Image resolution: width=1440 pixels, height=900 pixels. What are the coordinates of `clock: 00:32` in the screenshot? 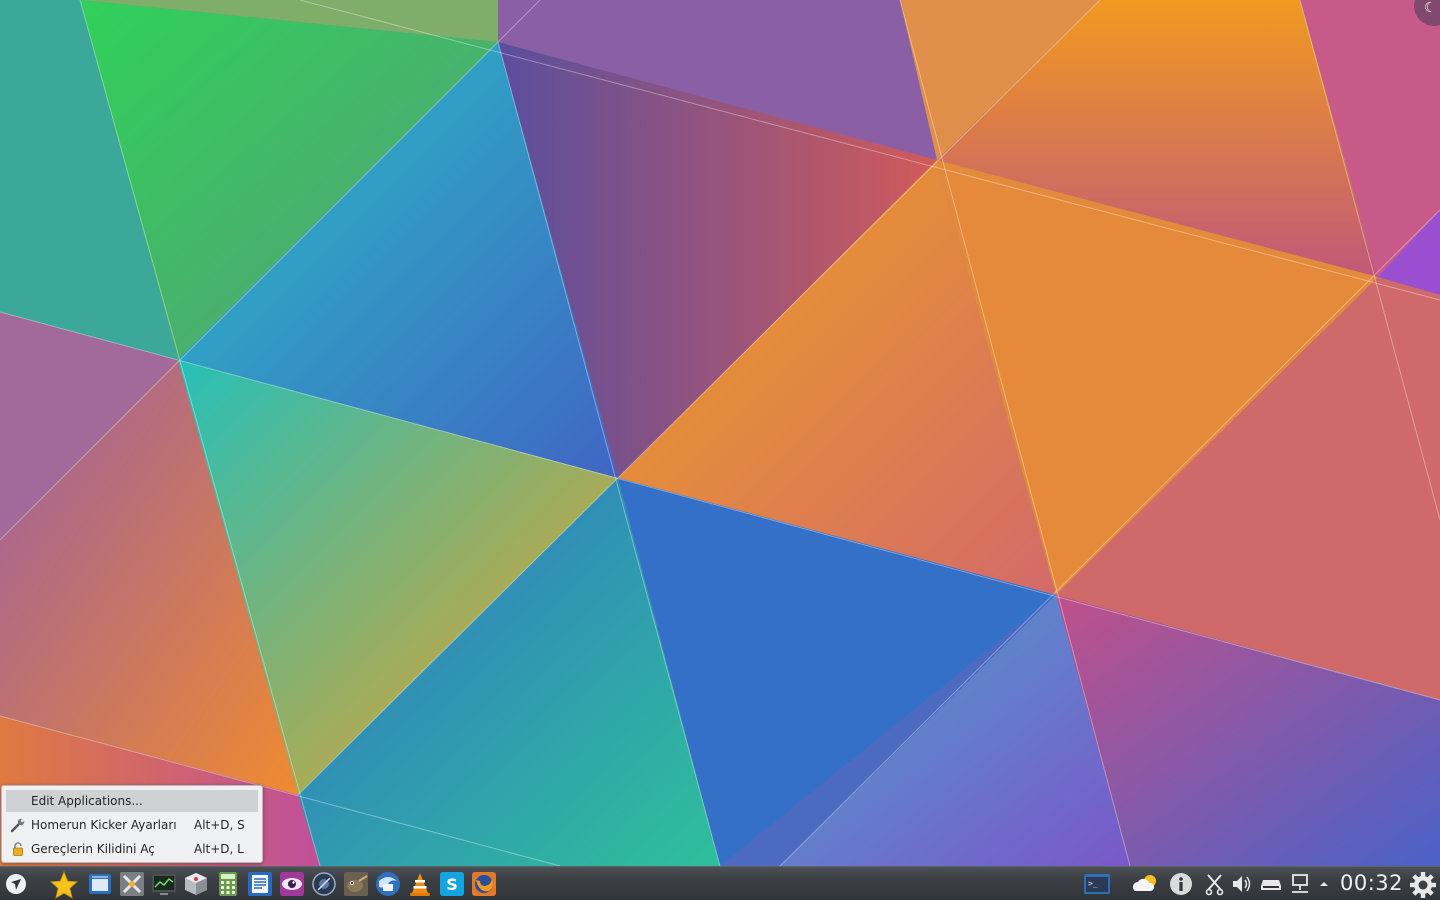 It's located at (1371, 883).